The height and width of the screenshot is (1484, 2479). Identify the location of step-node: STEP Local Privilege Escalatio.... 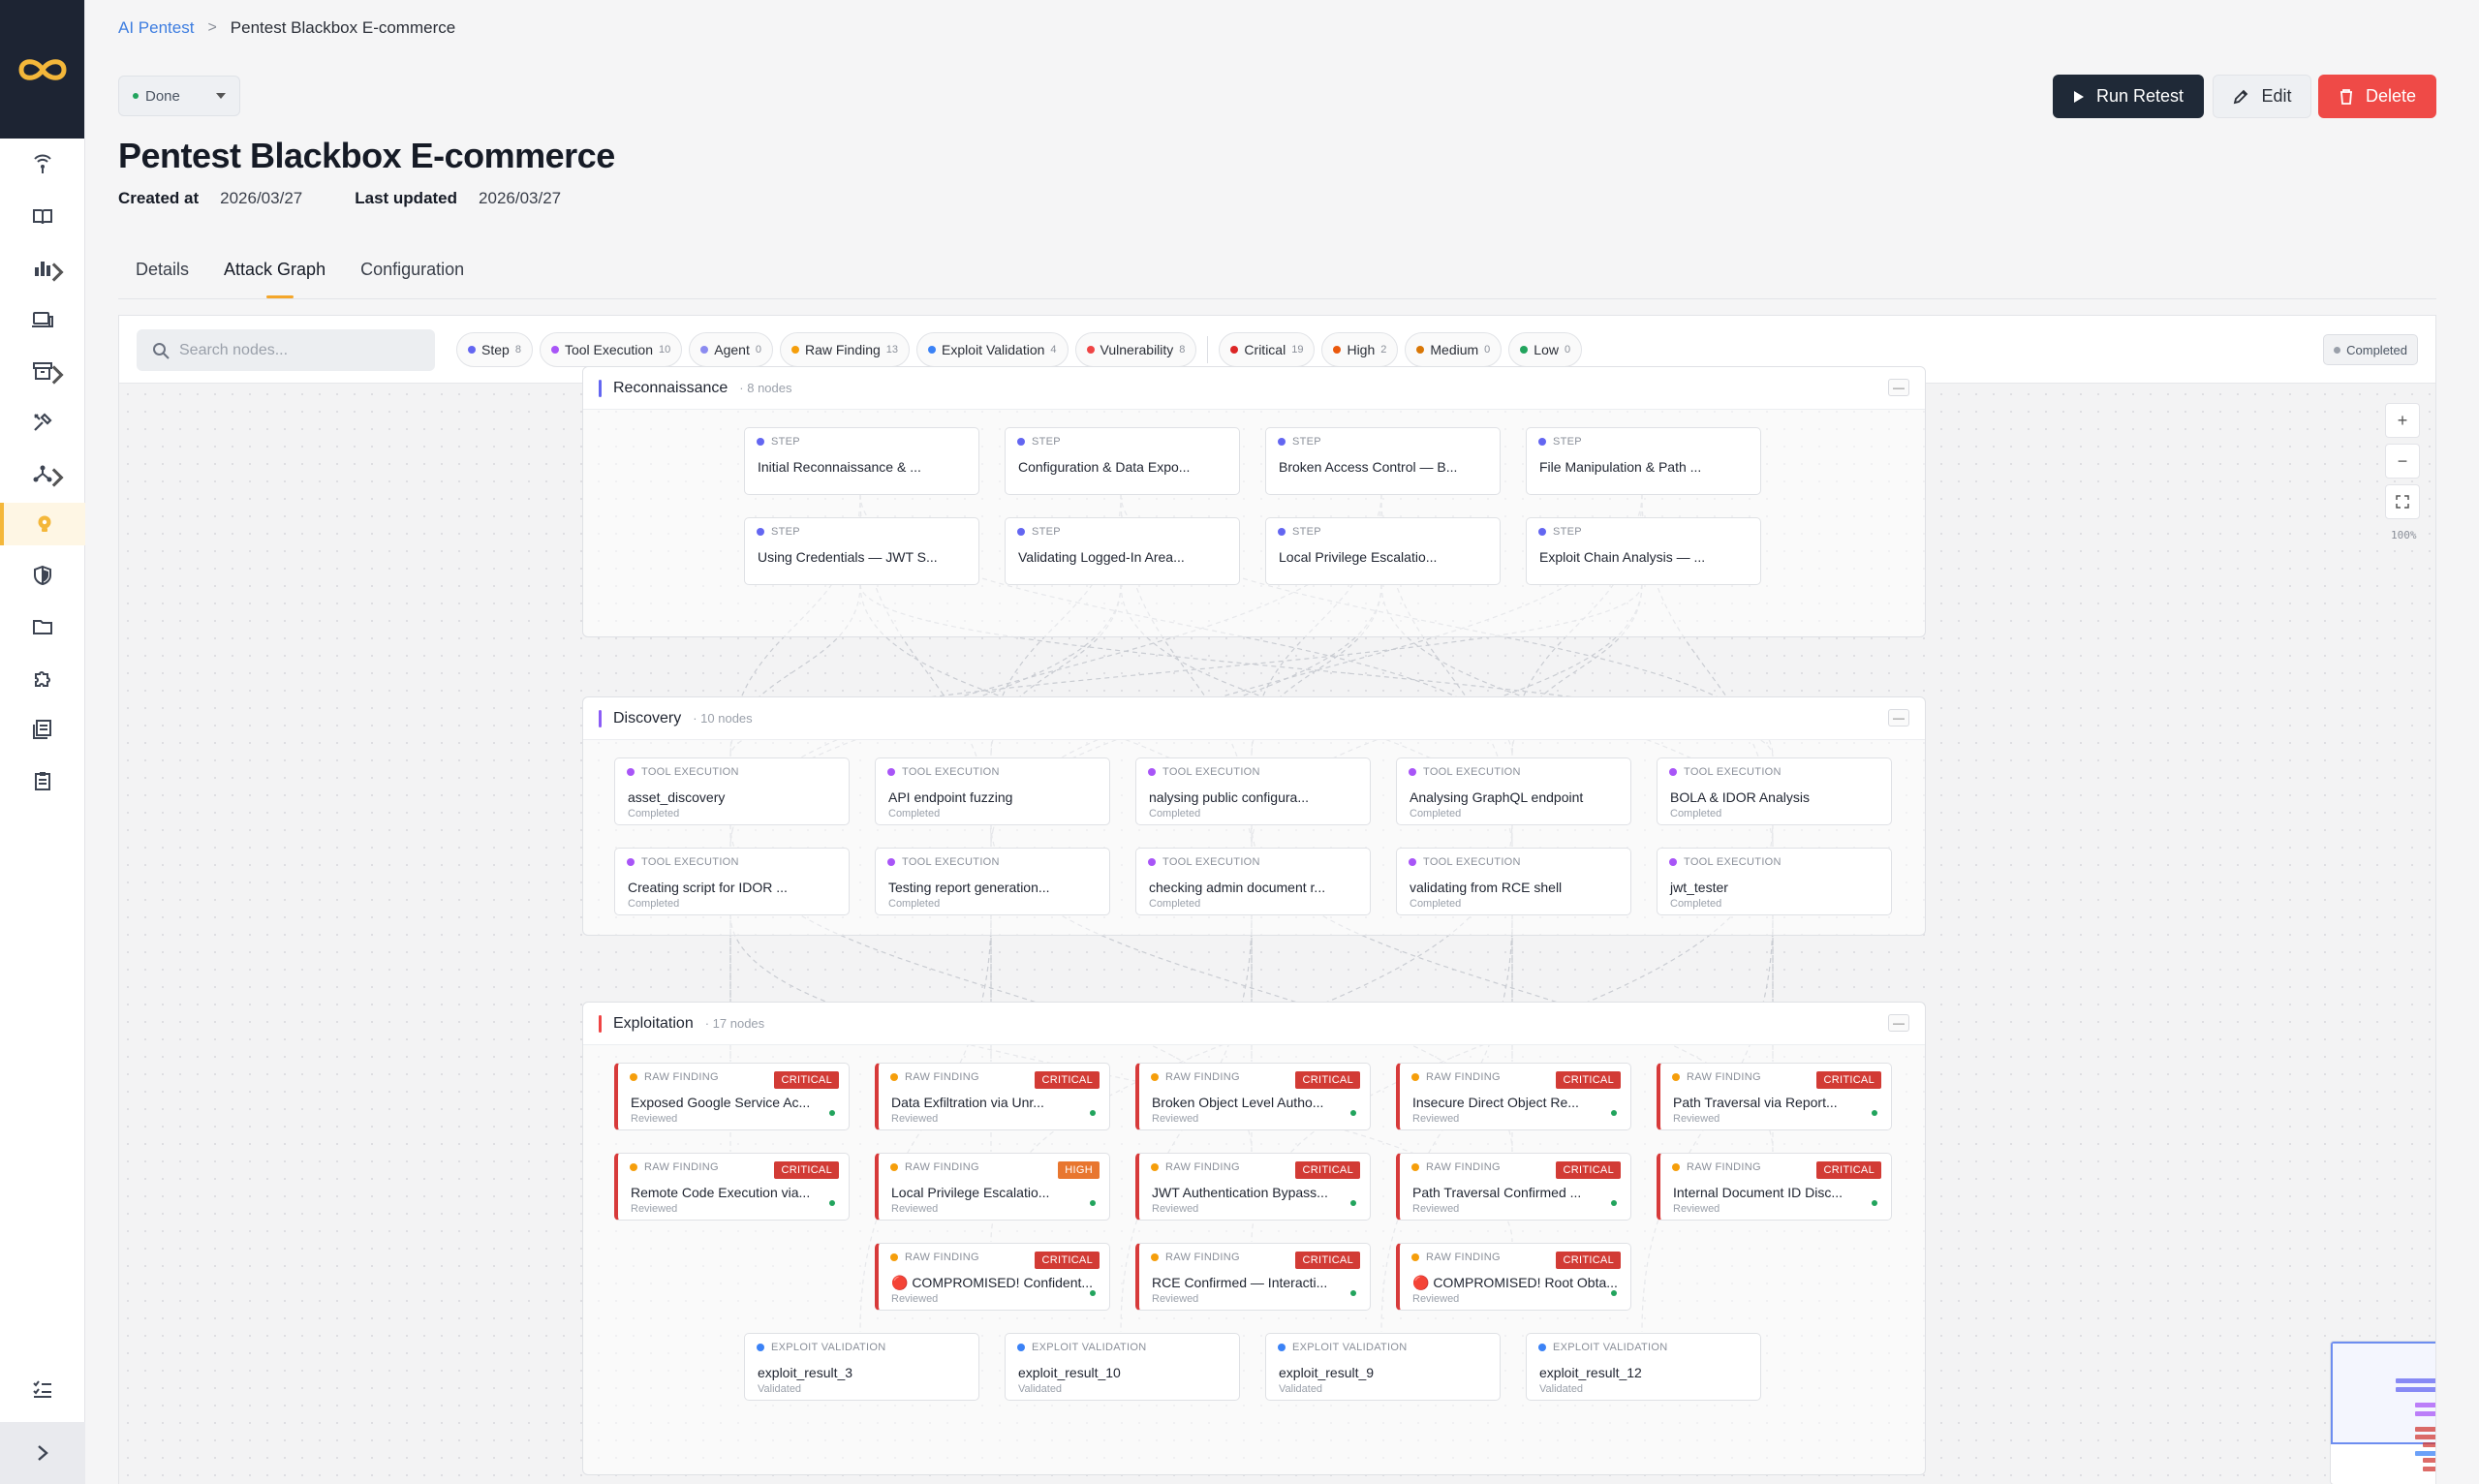
(1383, 551).